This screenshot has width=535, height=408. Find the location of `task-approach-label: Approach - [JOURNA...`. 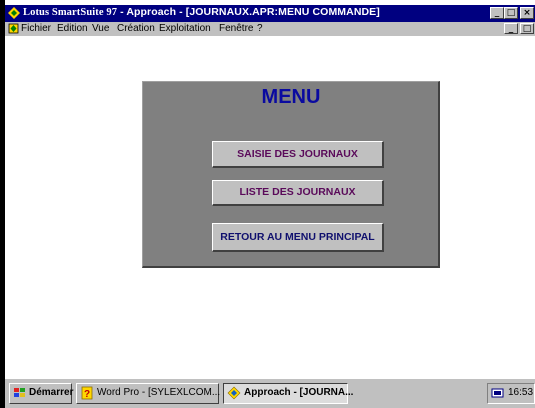

task-approach-label: Approach - [JOURNA... is located at coordinates (299, 392).